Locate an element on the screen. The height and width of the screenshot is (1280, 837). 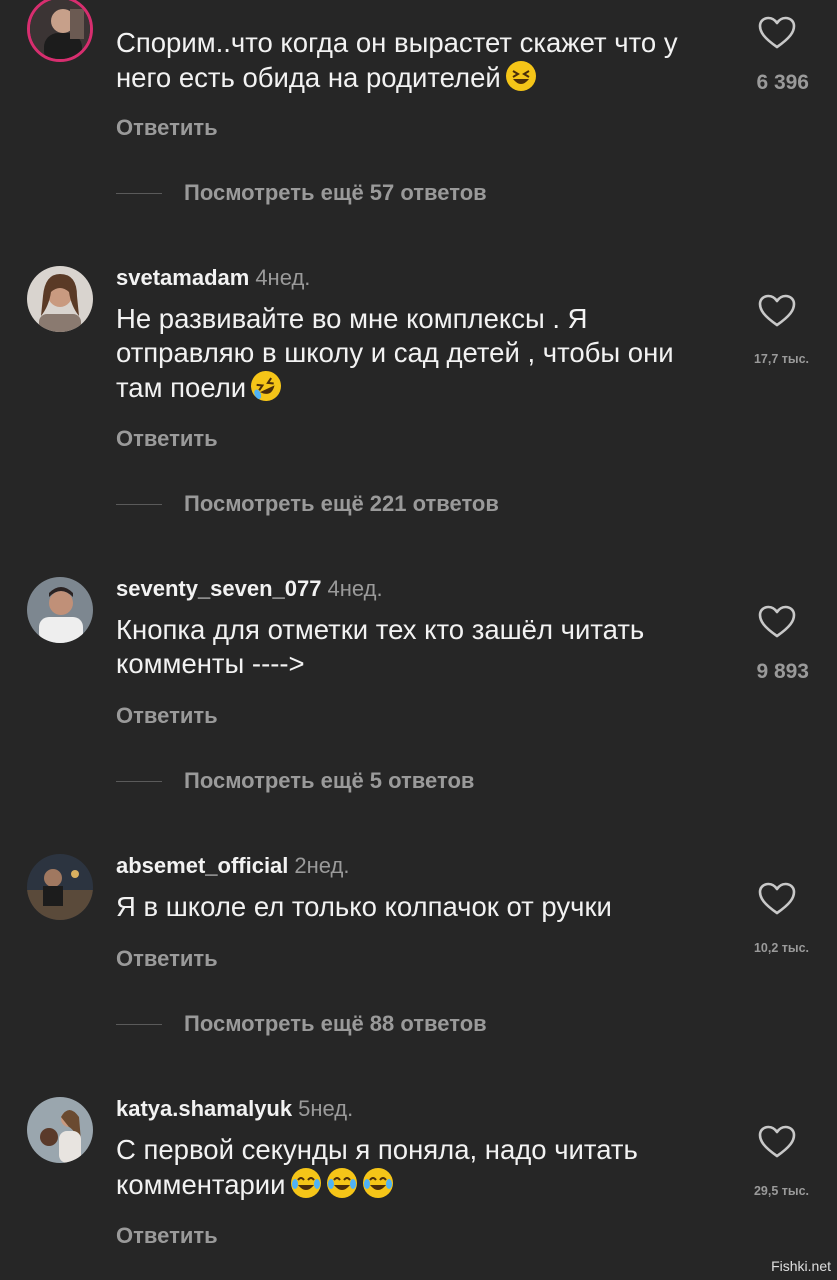
view-more-replies: Посмотреть ещё 88 ответов is located at coordinates (335, 1024).